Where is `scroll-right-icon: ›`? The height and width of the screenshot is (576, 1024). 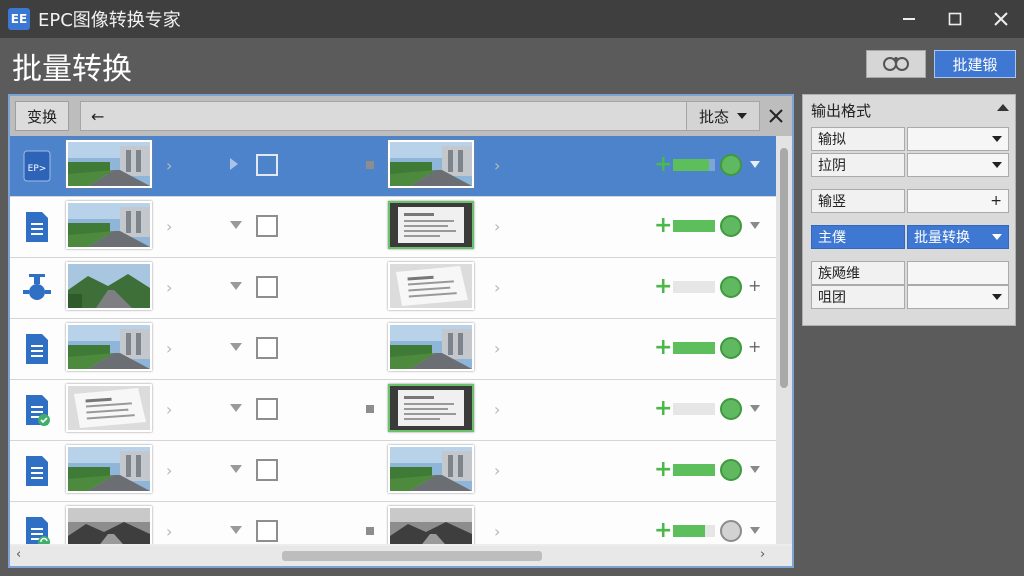
scroll-right-icon: › is located at coordinates (762, 554).